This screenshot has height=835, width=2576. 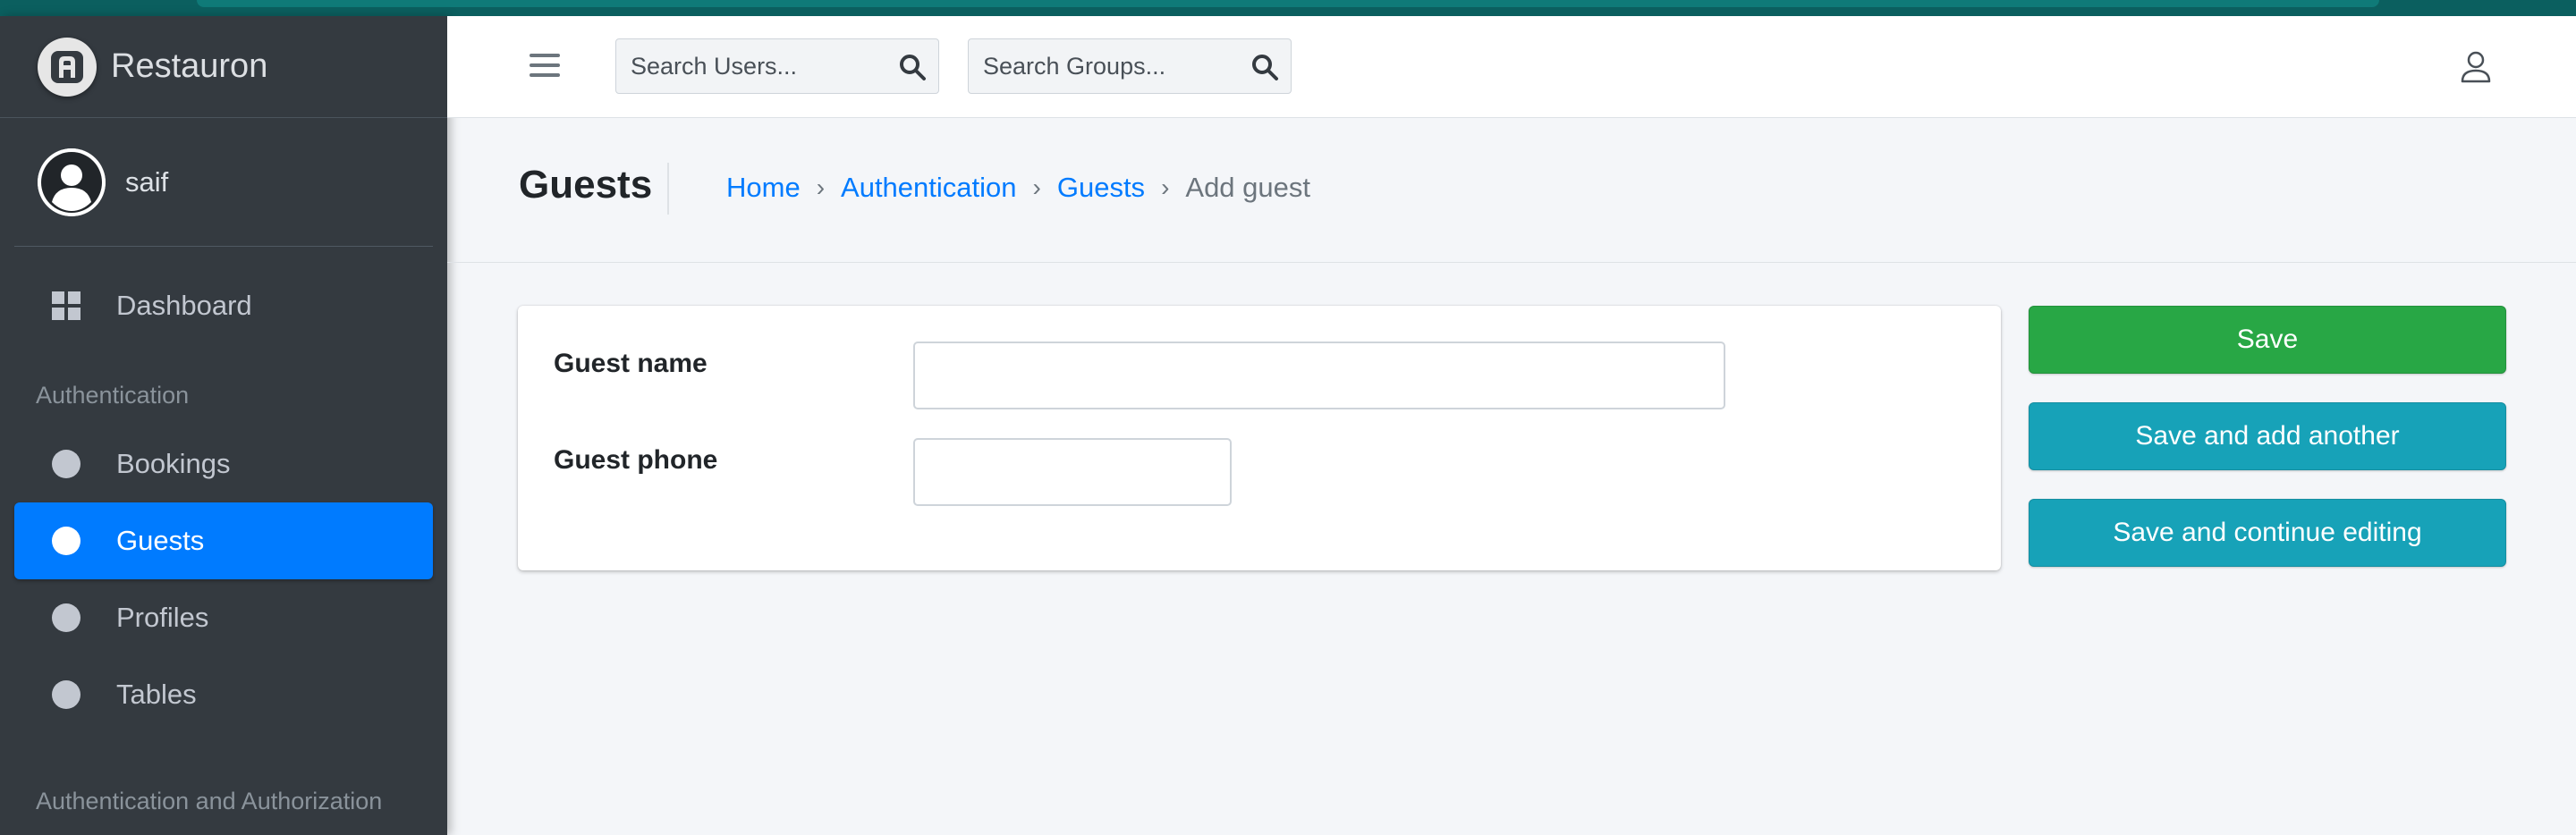 I want to click on breadcrumb-guests: Guests, so click(x=1101, y=188).